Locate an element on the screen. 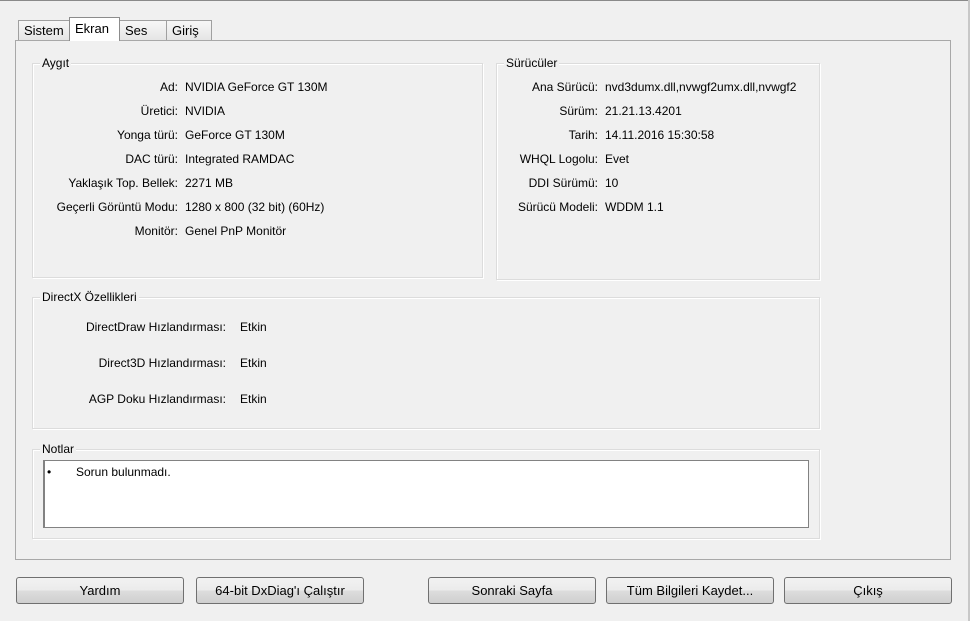  notes-textbox: • Sorun bulunmadı. is located at coordinates (426, 494).